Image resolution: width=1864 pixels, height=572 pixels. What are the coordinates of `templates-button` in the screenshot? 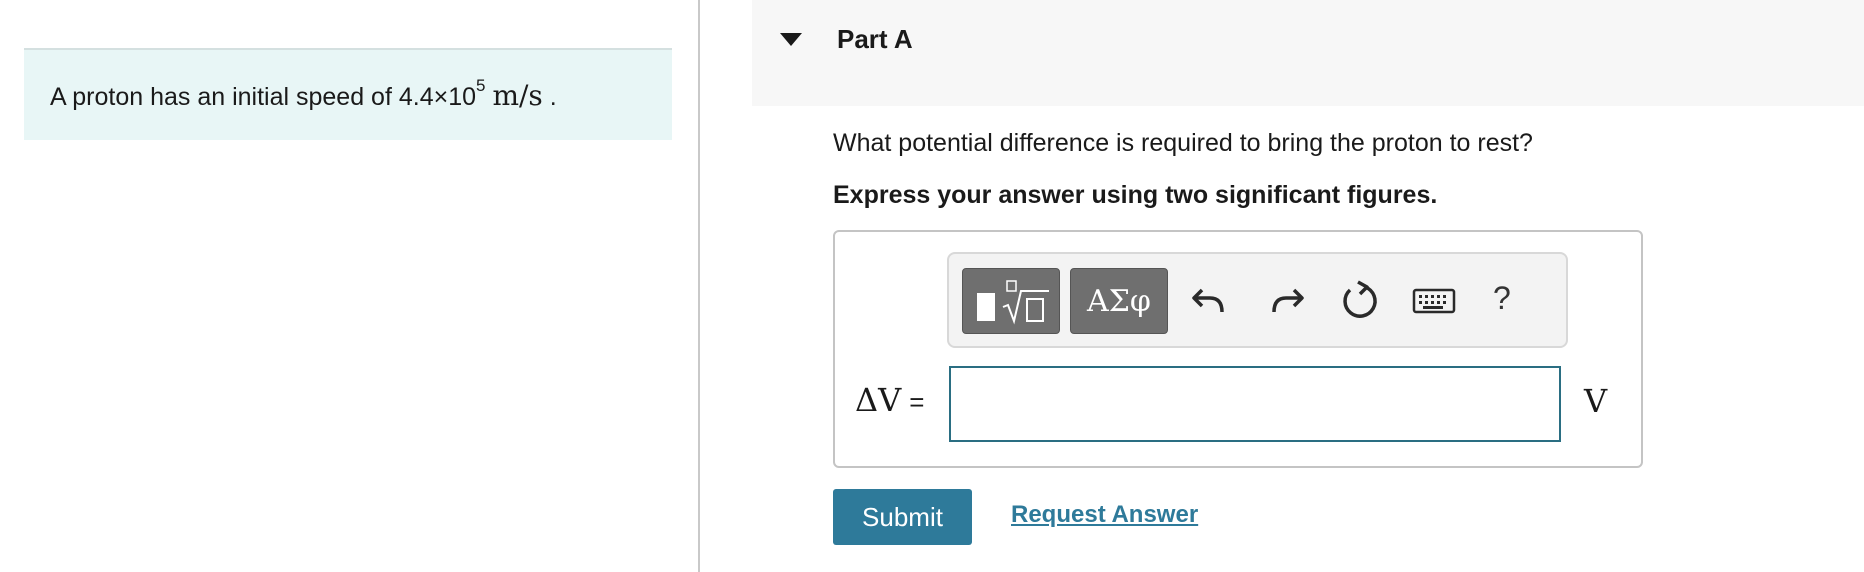 It's located at (1011, 301).